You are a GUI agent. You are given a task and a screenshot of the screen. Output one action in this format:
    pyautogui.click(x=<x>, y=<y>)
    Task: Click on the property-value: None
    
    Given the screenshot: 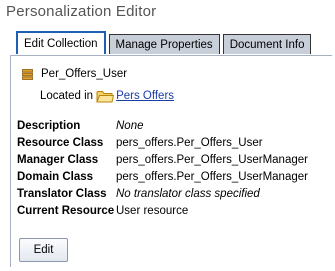 What is the action you would take?
    pyautogui.click(x=130, y=126)
    